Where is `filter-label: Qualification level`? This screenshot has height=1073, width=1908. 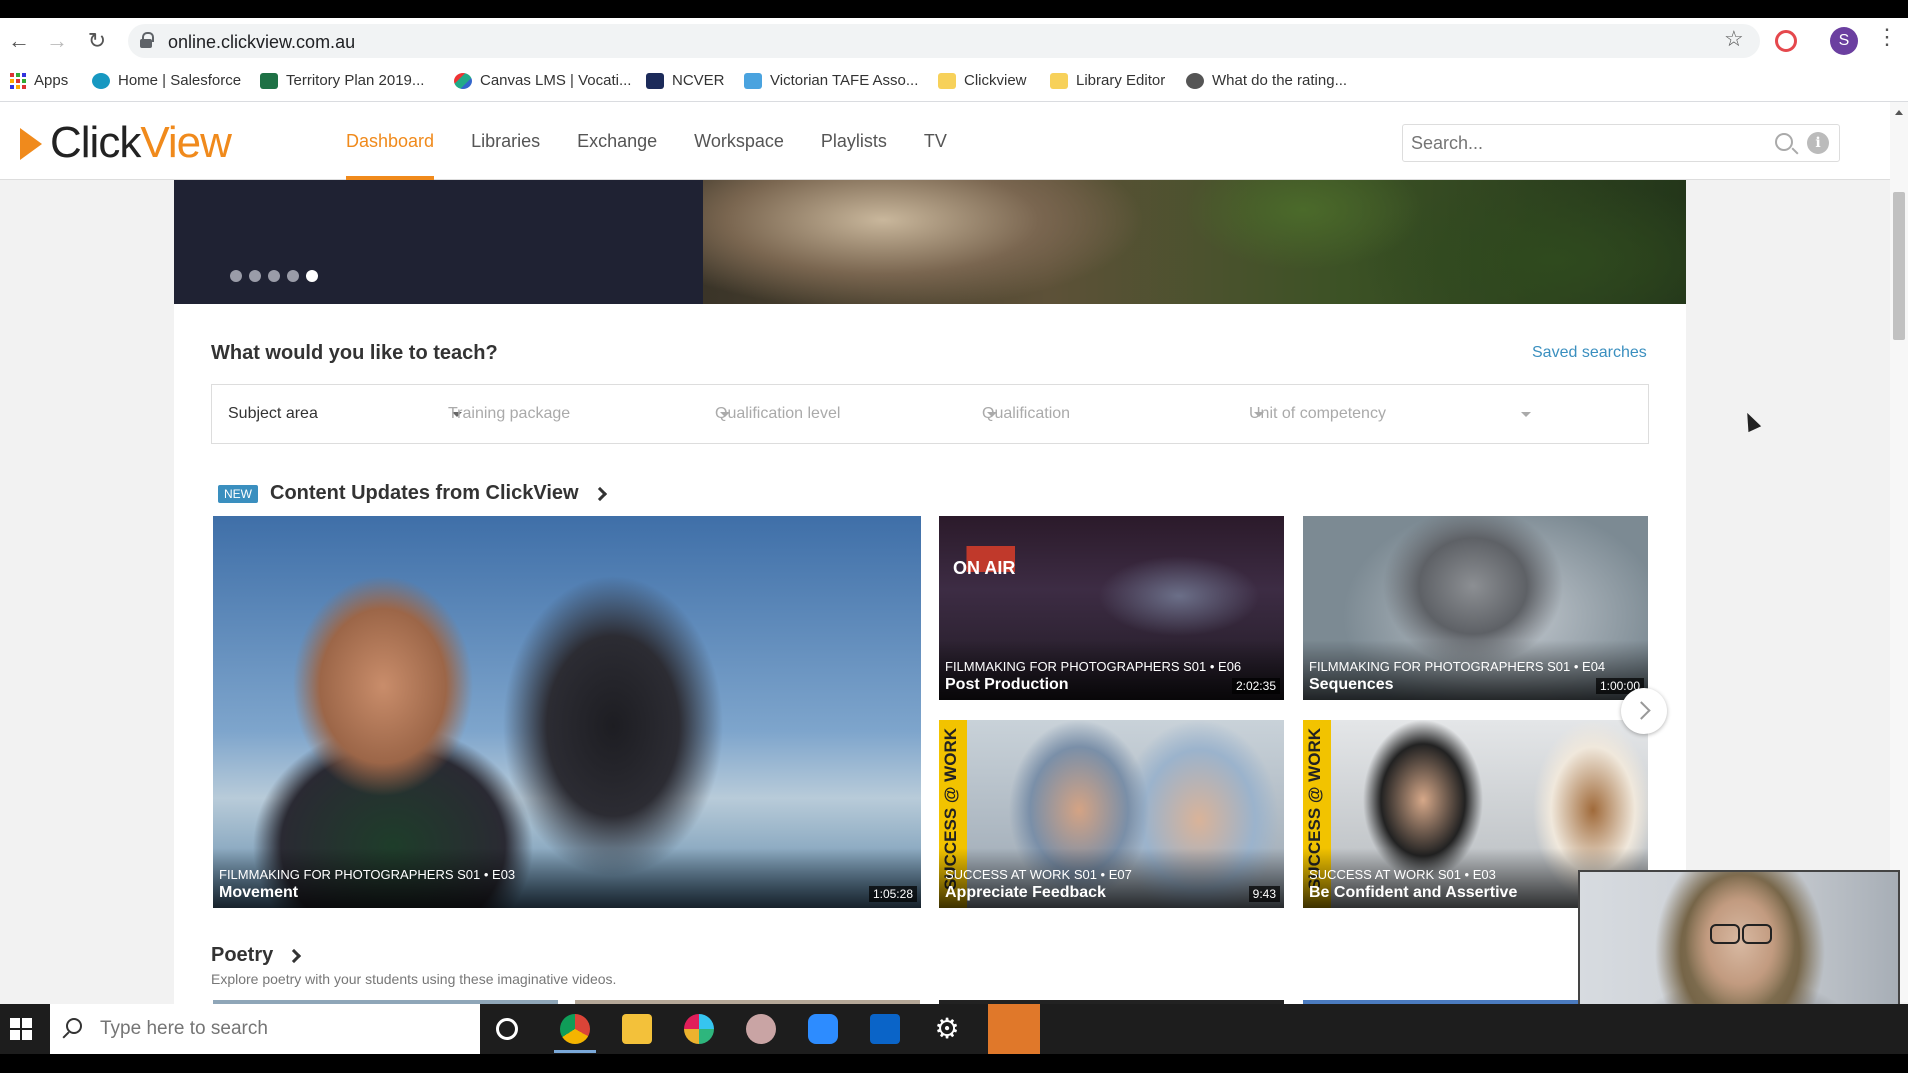 filter-label: Qualification level is located at coordinates (778, 413).